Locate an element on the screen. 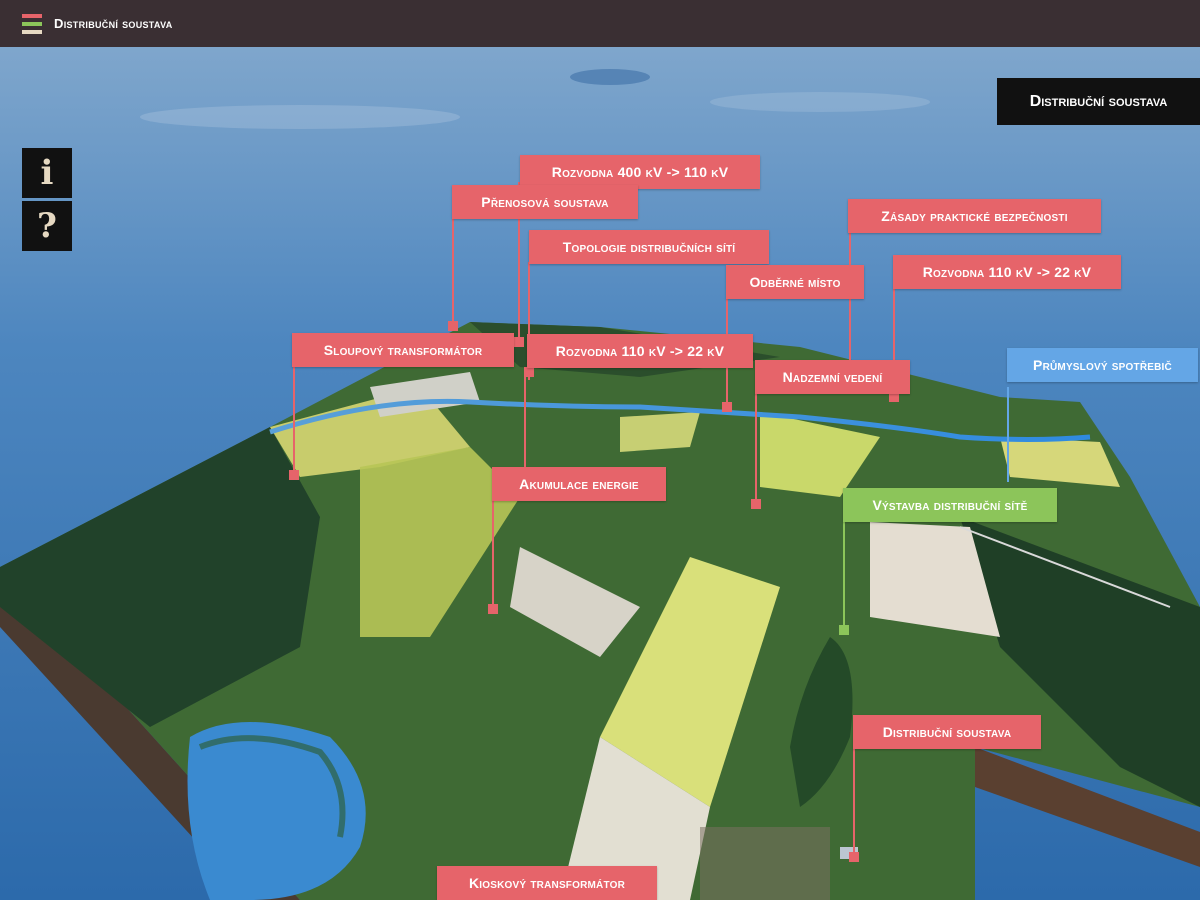 This screenshot has height=900, width=1200. hotspot-odberne-misto: Odběrné místo is located at coordinates (795, 282).